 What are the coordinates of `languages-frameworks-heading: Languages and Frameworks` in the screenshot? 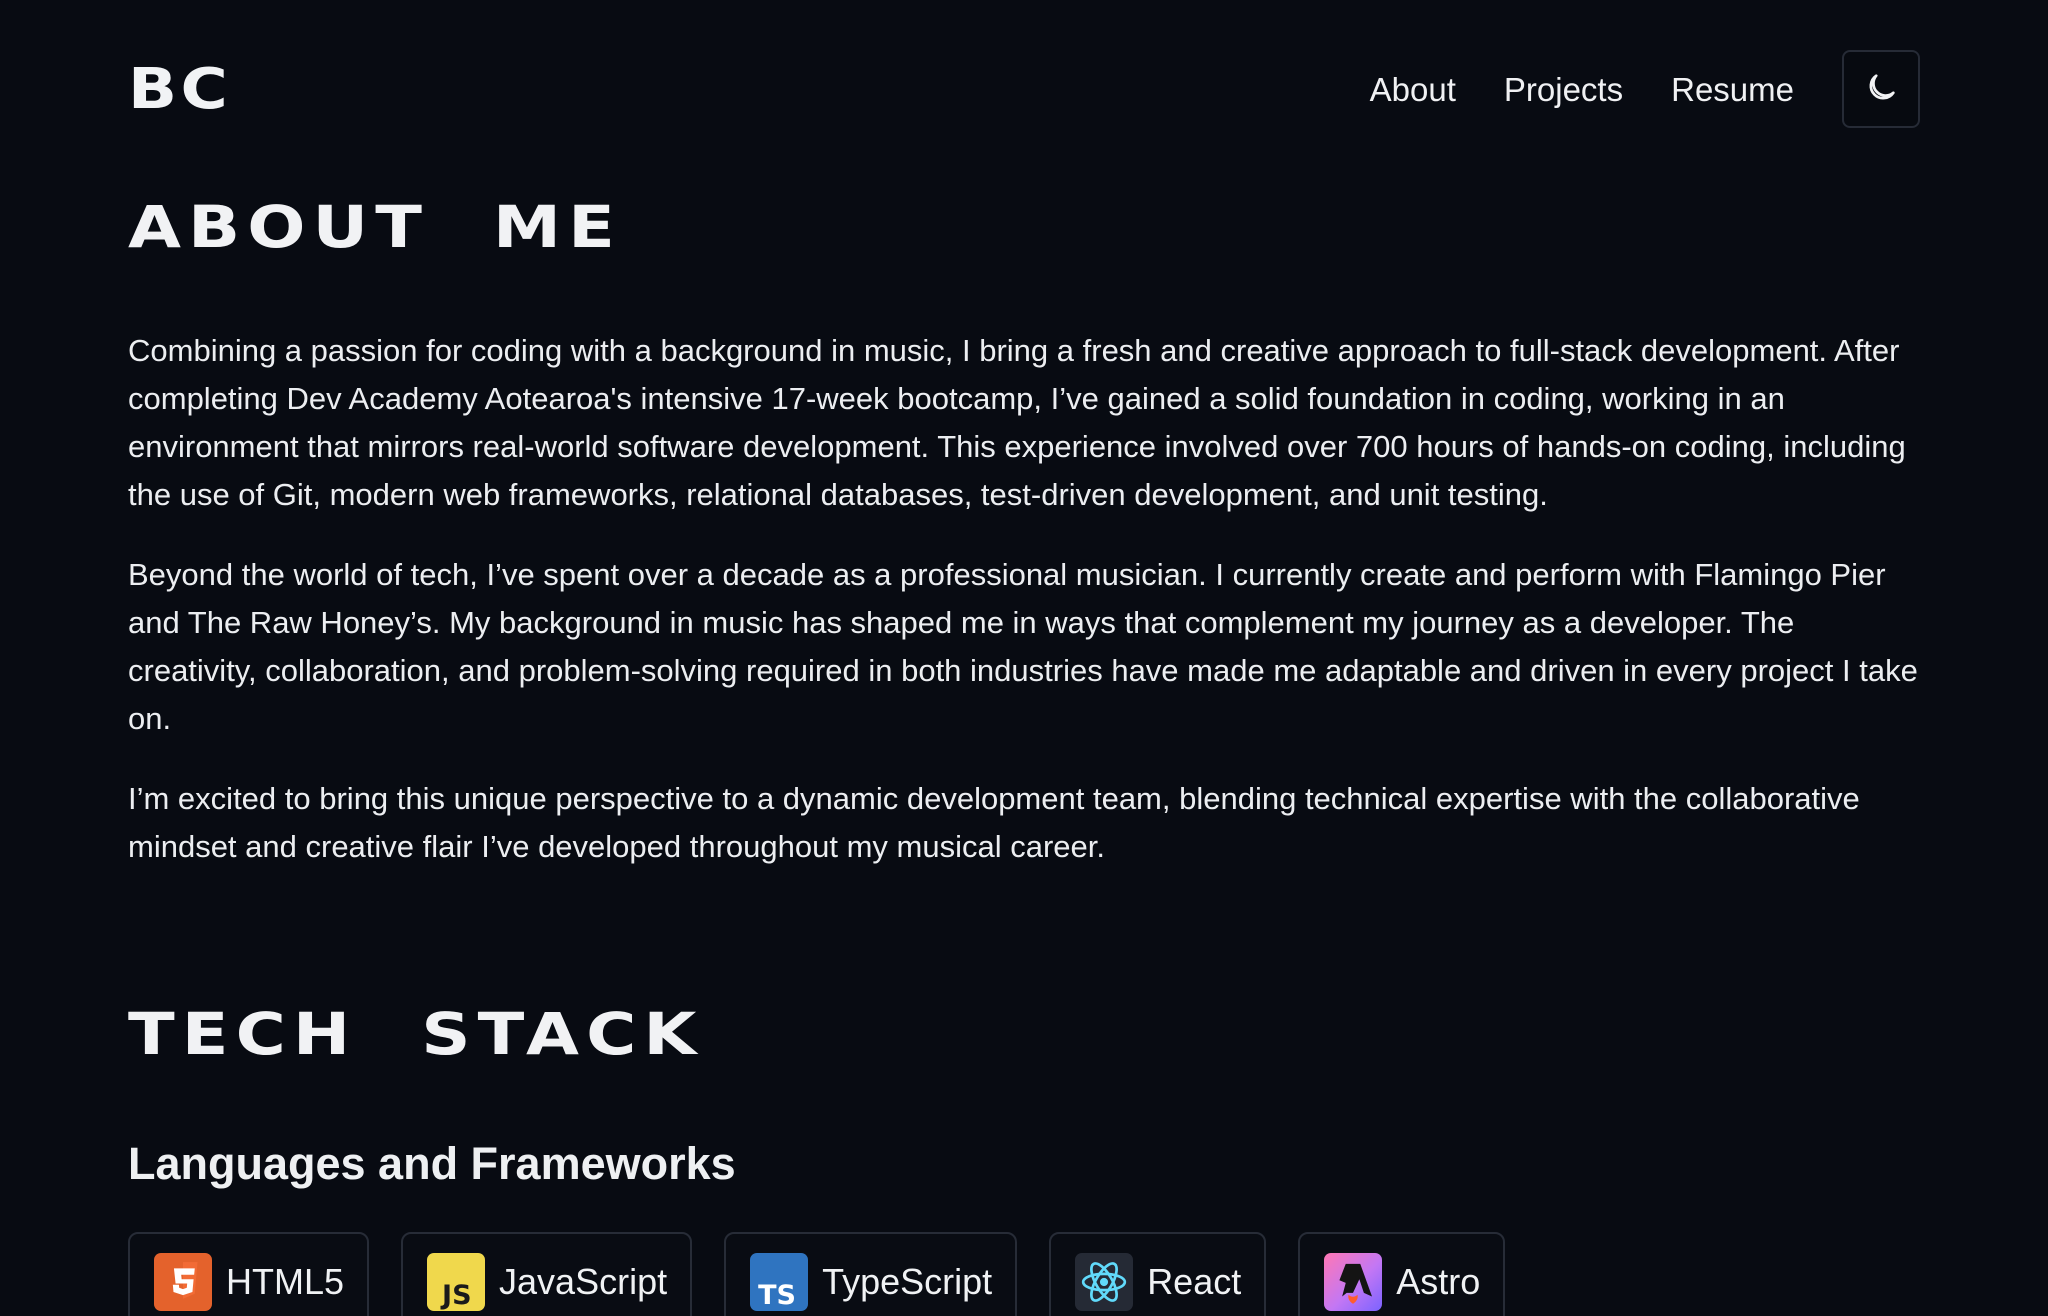 It's located at (432, 1163).